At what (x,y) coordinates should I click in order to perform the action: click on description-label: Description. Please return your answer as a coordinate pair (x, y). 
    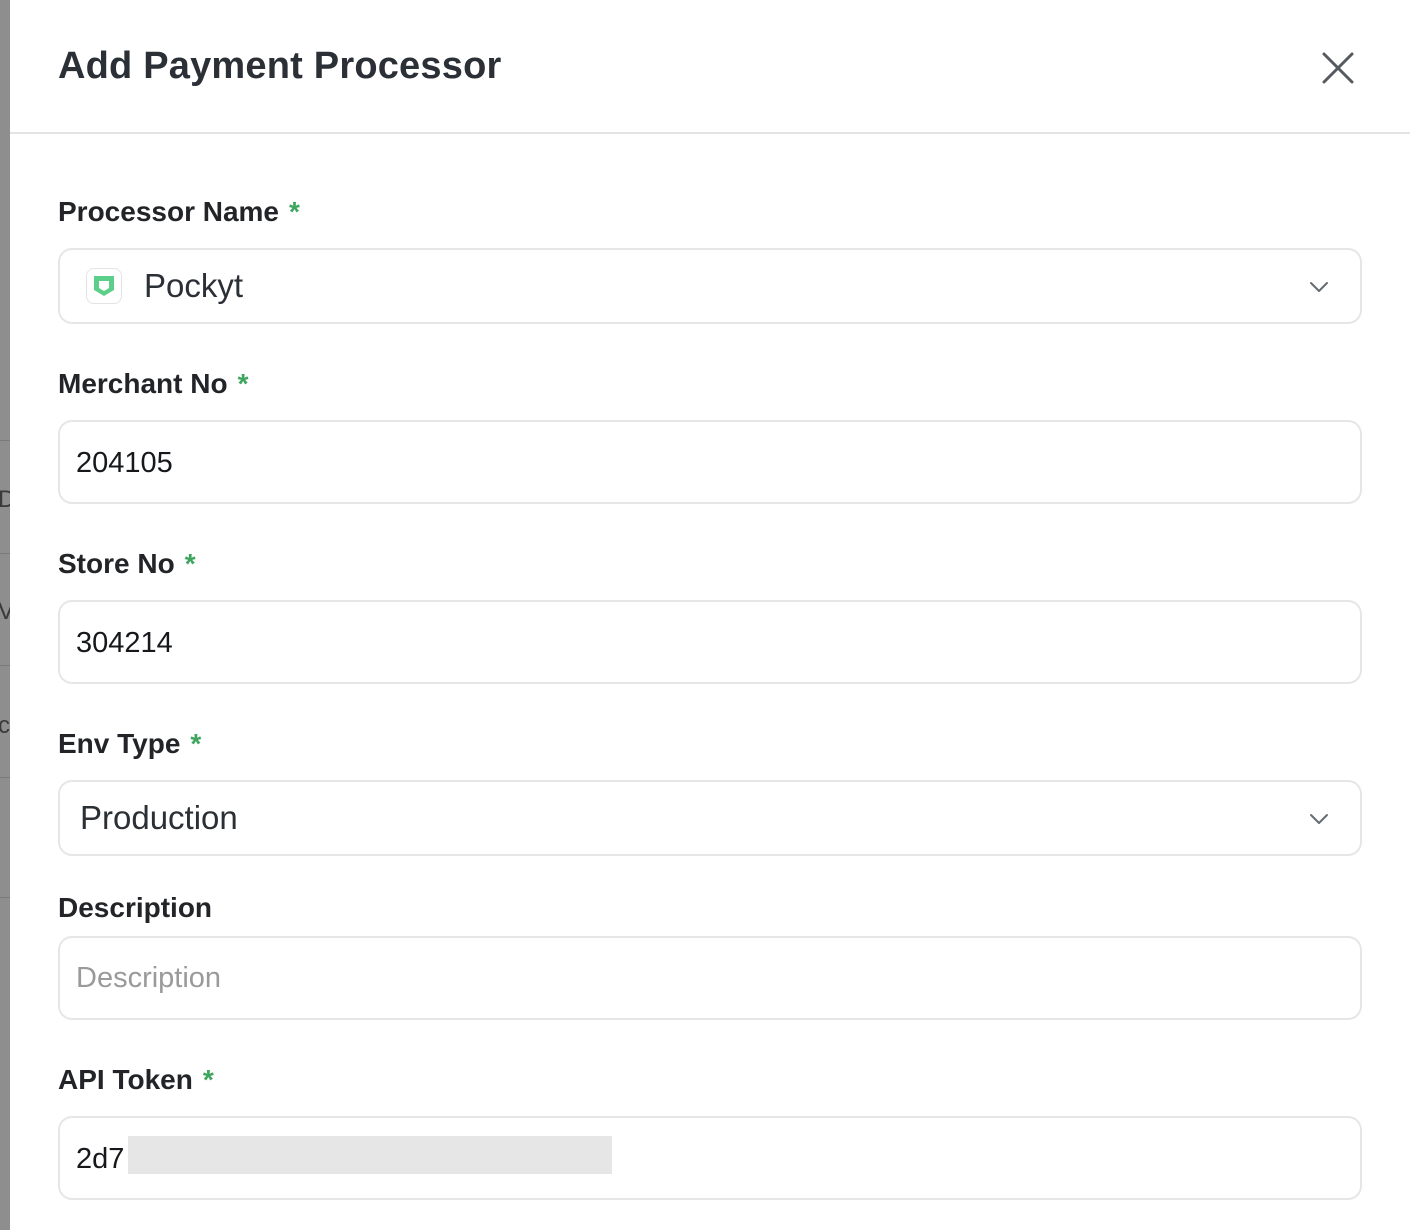
    Looking at the image, I should click on (135, 908).